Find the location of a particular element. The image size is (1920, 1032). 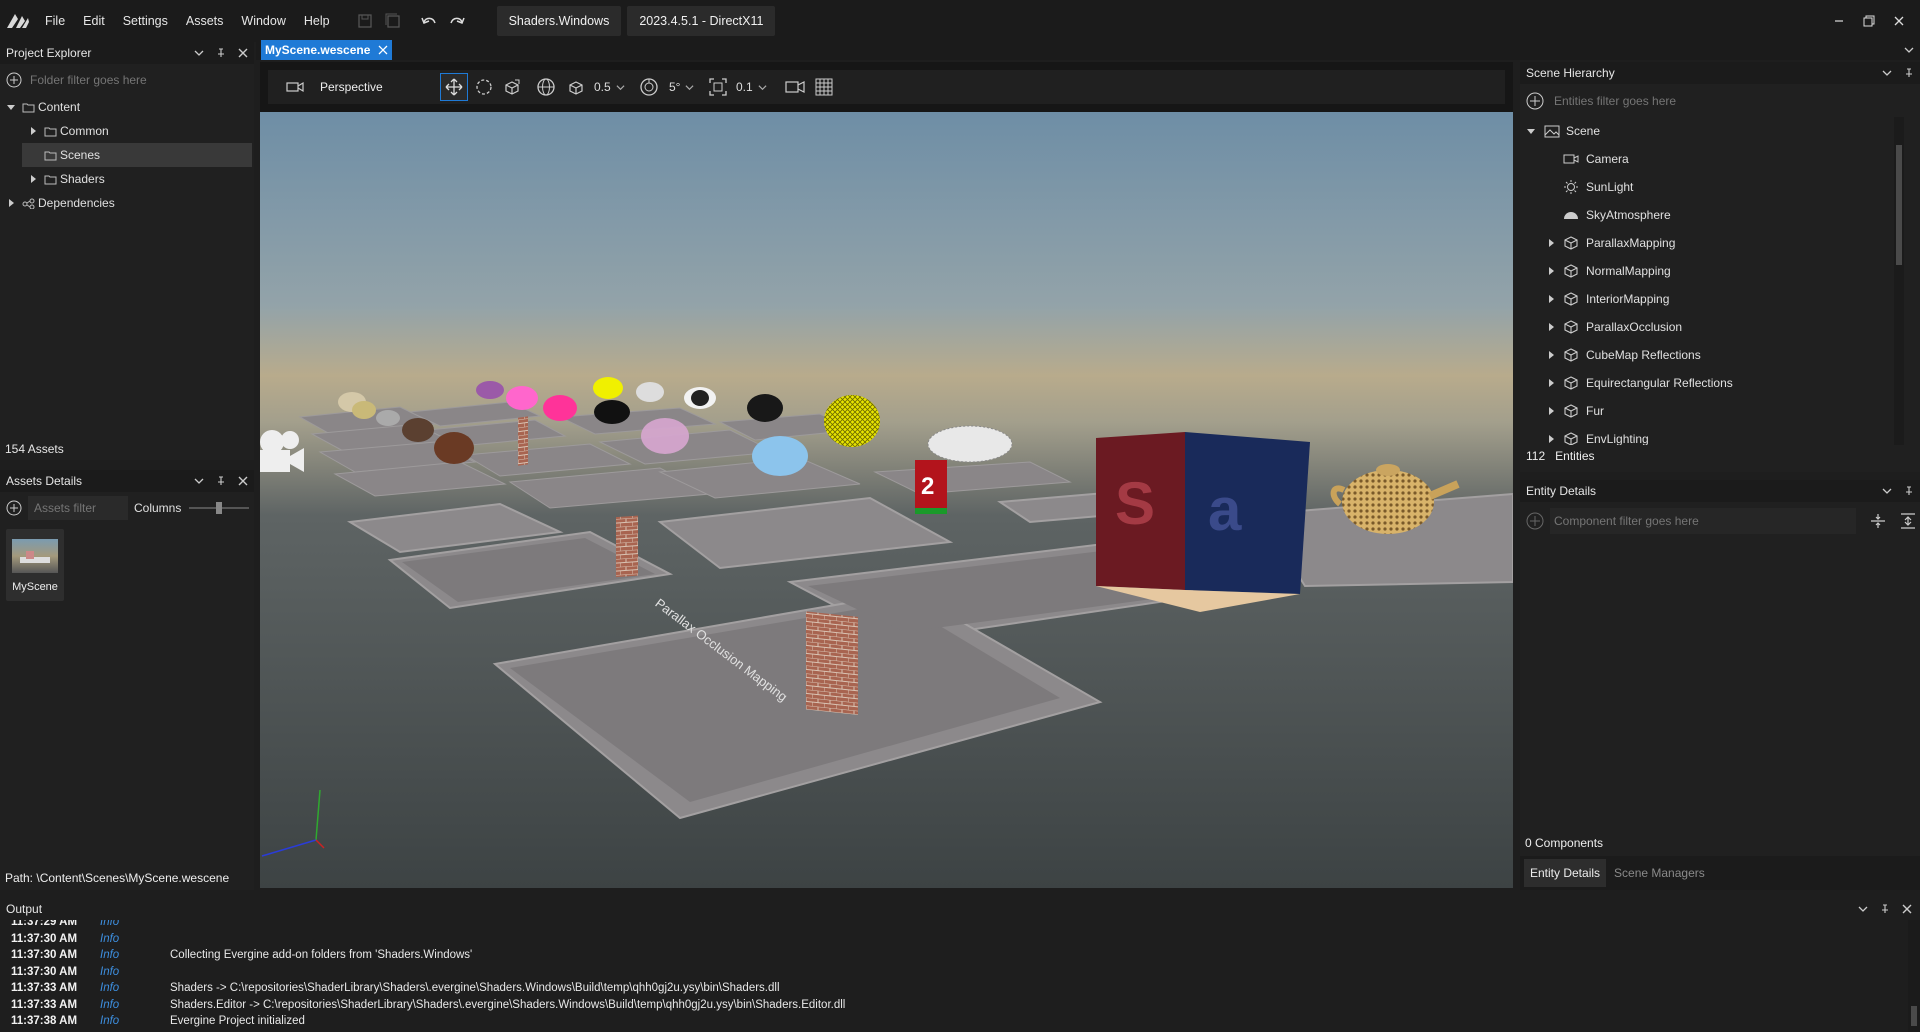

folder-filter-input is located at coordinates (130, 80).